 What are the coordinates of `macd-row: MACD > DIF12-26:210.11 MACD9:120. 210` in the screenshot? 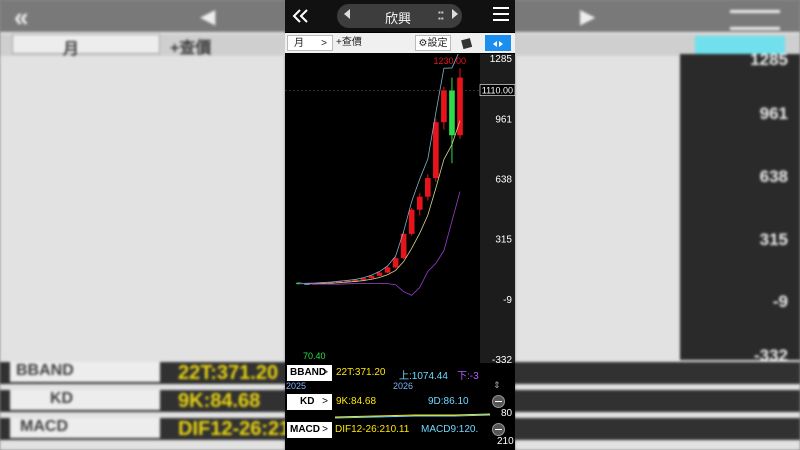 It's located at (400, 434).